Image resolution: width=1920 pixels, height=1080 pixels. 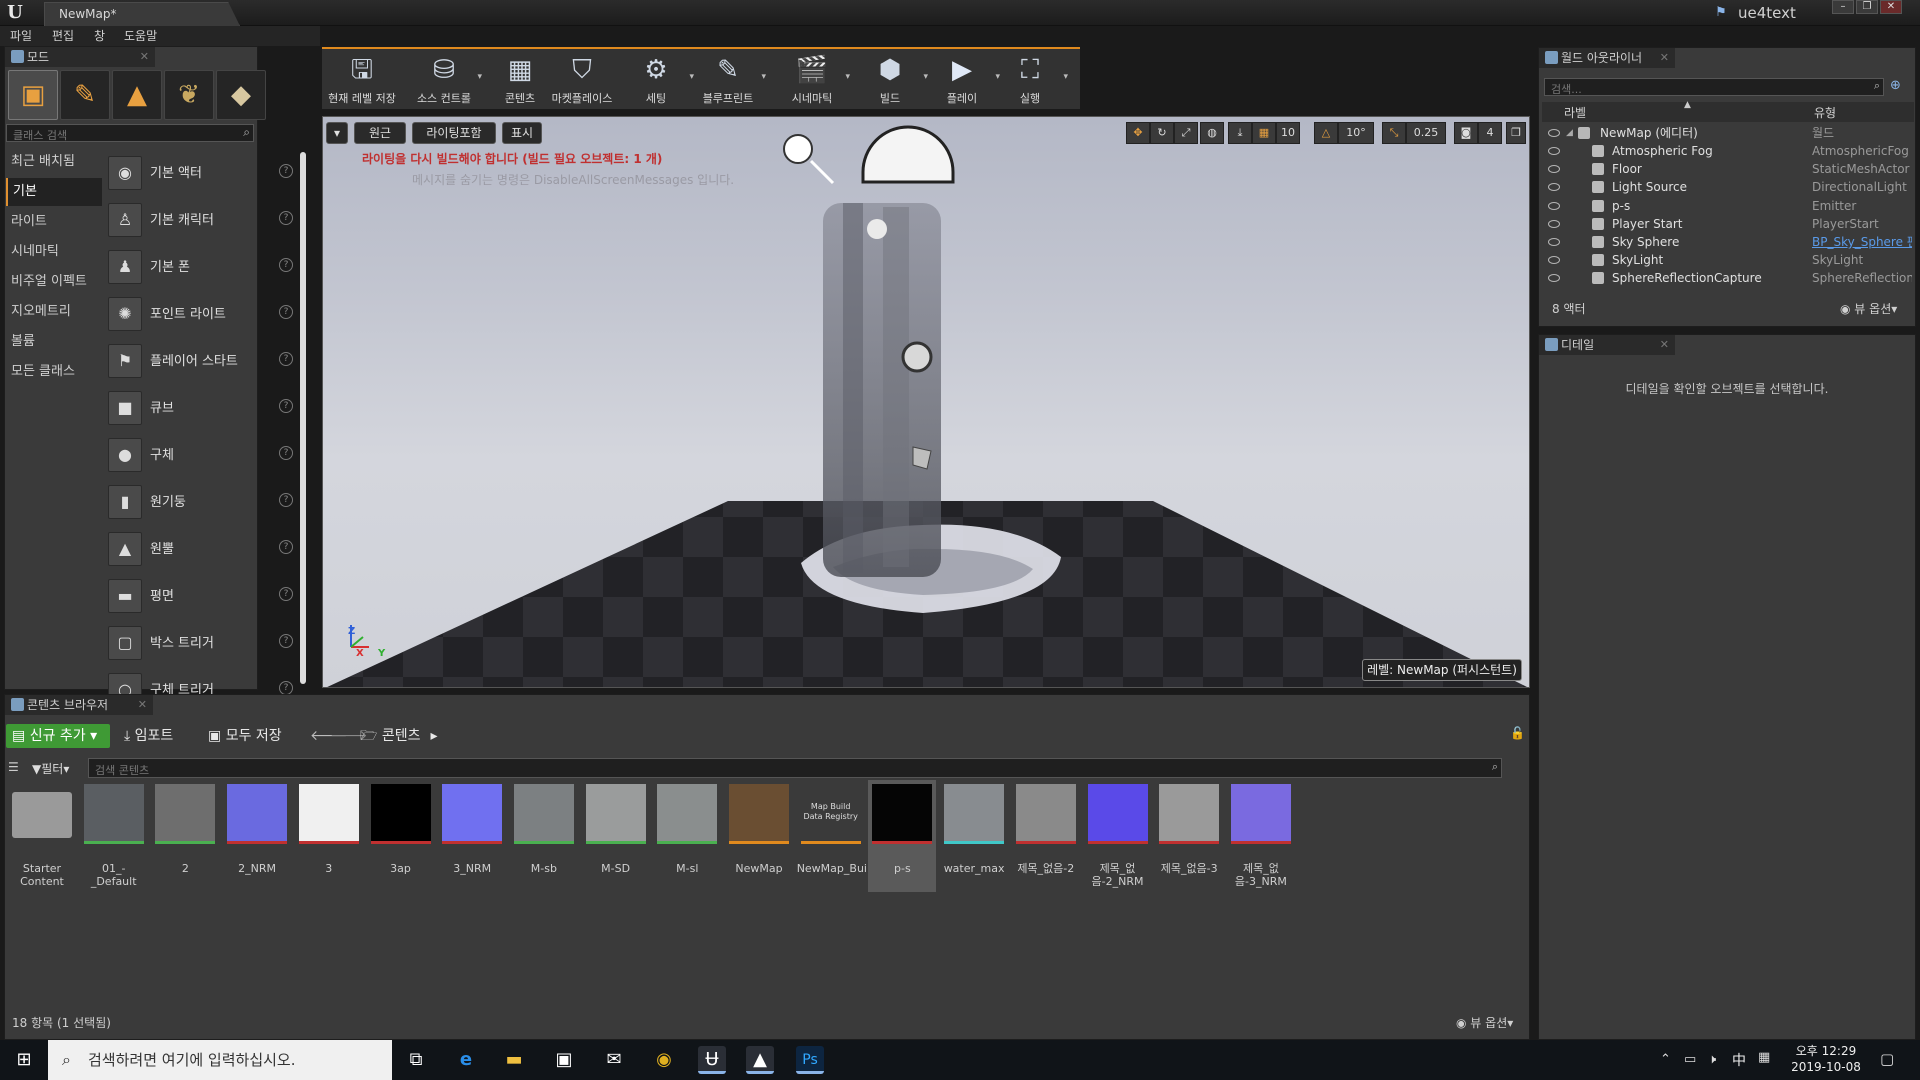 What do you see at coordinates (616, 836) in the screenshot?
I see `asset-item: M-SD` at bounding box center [616, 836].